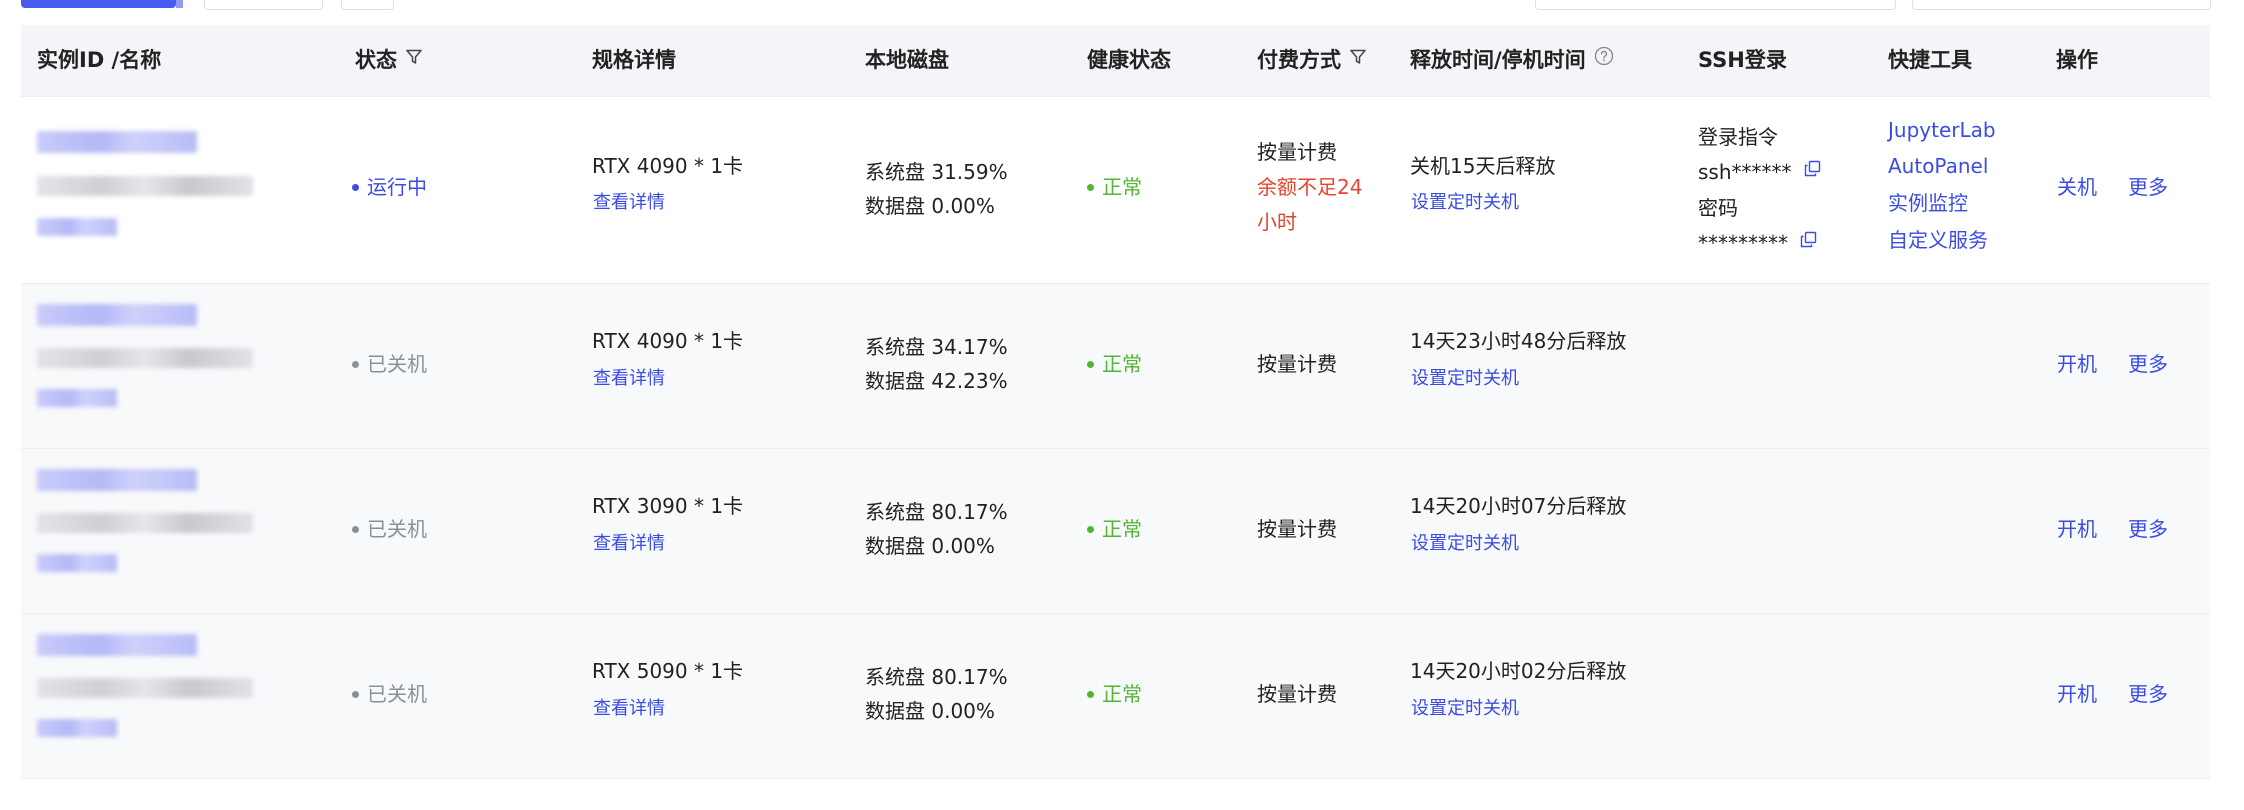  I want to click on ssh-command-value: ssh******, so click(1745, 172).